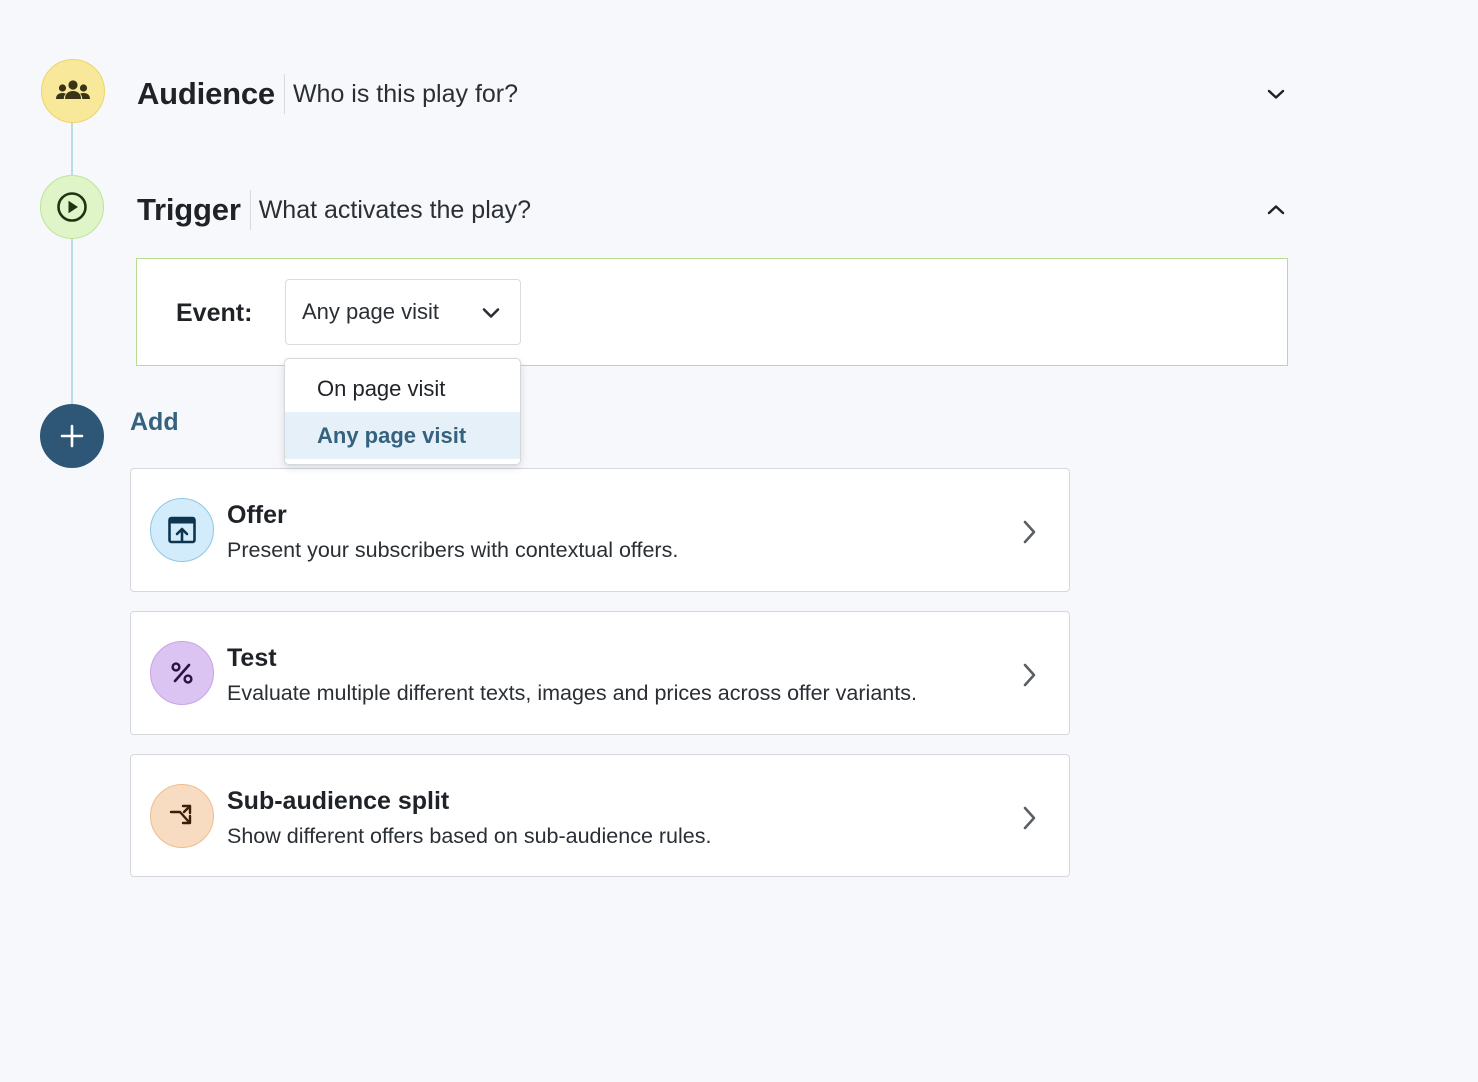  I want to click on audience-step-subtitle: Who is this play for?, so click(405, 93).